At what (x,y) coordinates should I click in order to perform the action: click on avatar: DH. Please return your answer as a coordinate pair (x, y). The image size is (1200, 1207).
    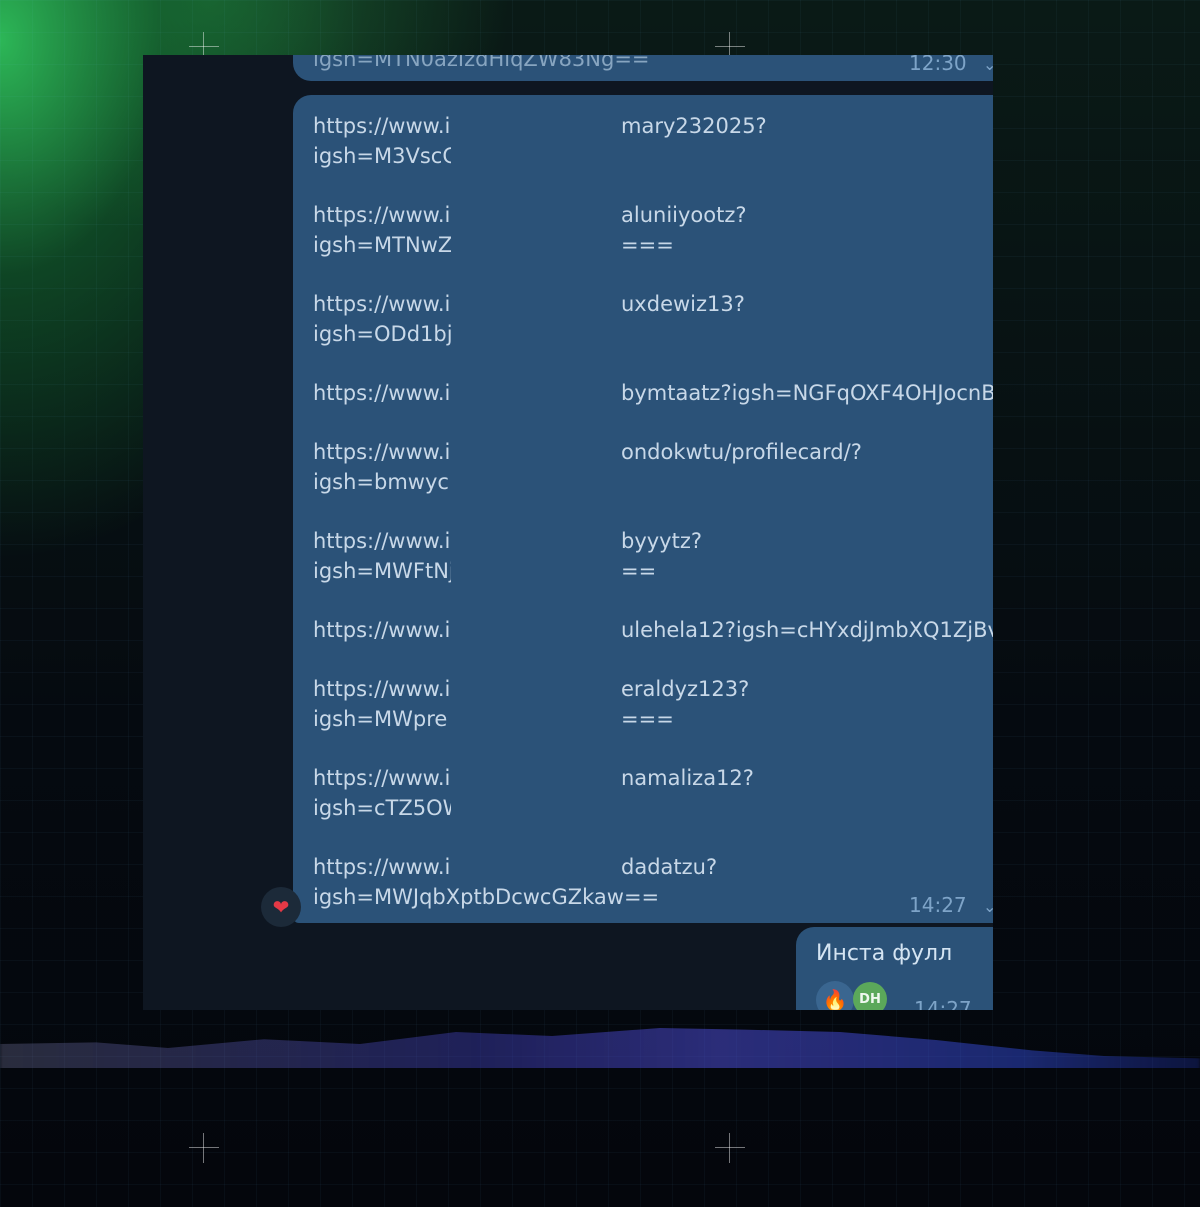
    Looking at the image, I should click on (870, 996).